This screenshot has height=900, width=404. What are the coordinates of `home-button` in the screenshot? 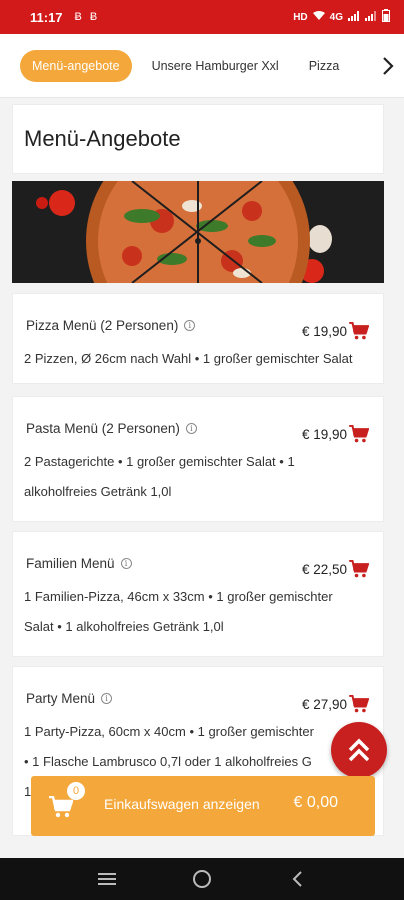 It's located at (202, 879).